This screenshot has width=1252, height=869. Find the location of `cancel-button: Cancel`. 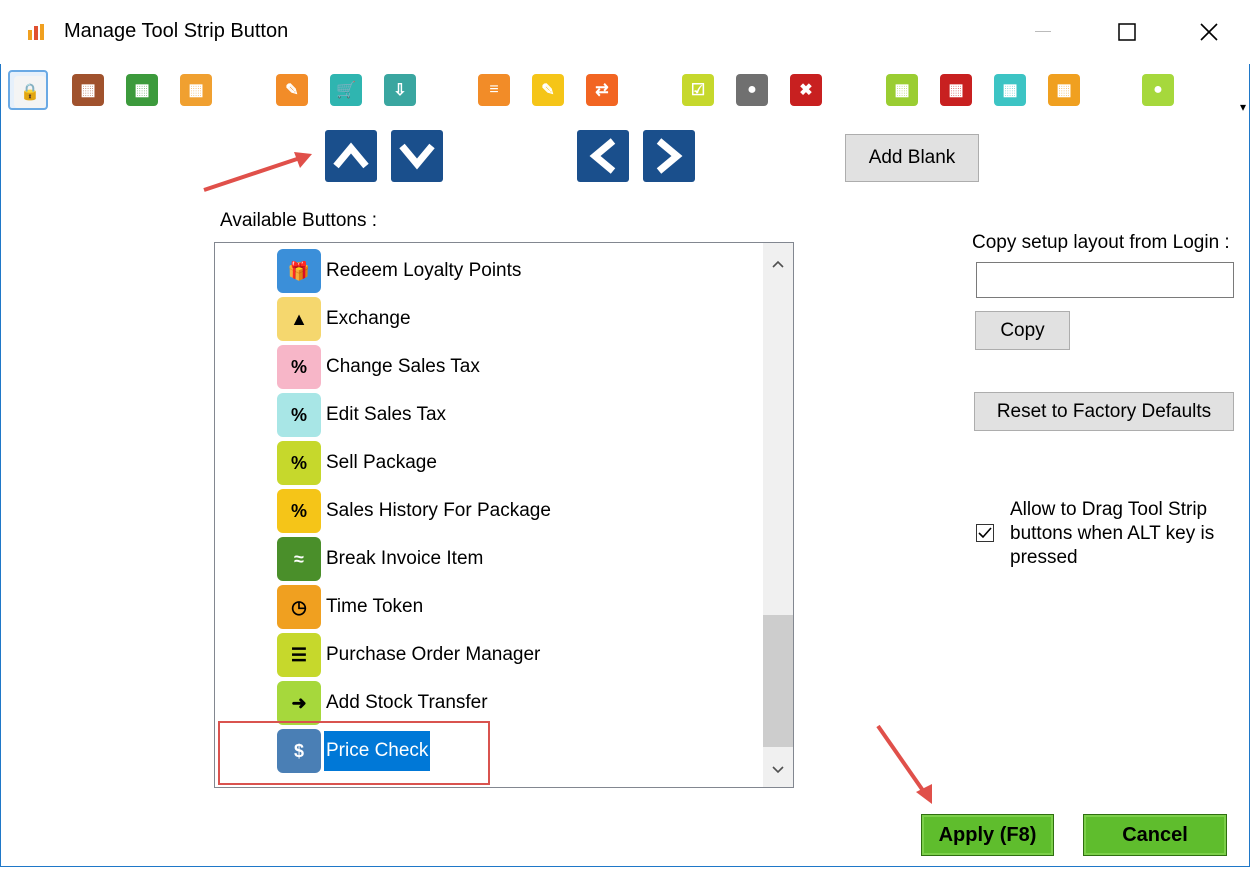

cancel-button: Cancel is located at coordinates (1155, 835).